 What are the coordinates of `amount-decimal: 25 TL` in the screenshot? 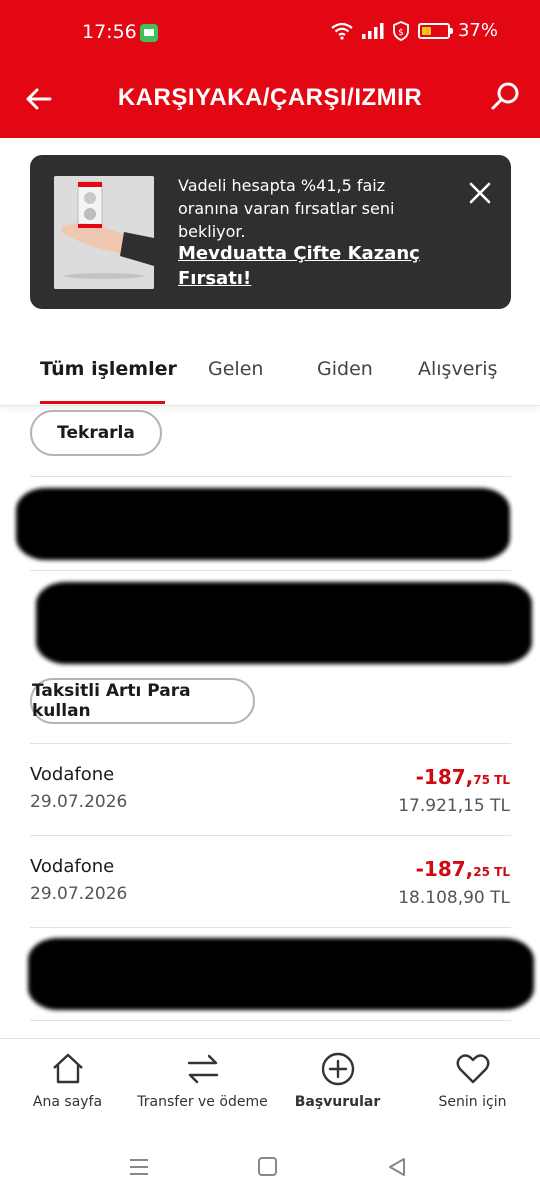 It's located at (491, 872).